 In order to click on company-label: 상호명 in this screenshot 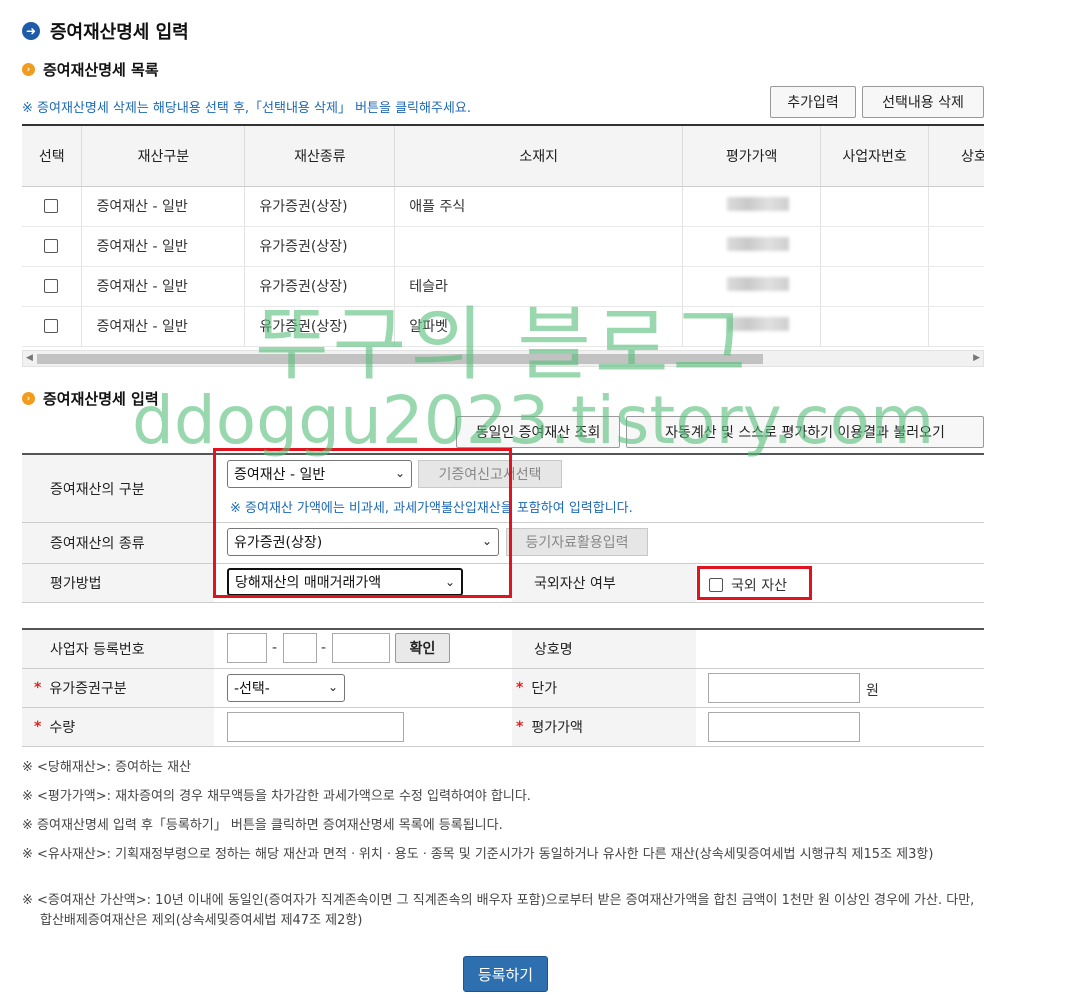, I will do `click(604, 649)`.